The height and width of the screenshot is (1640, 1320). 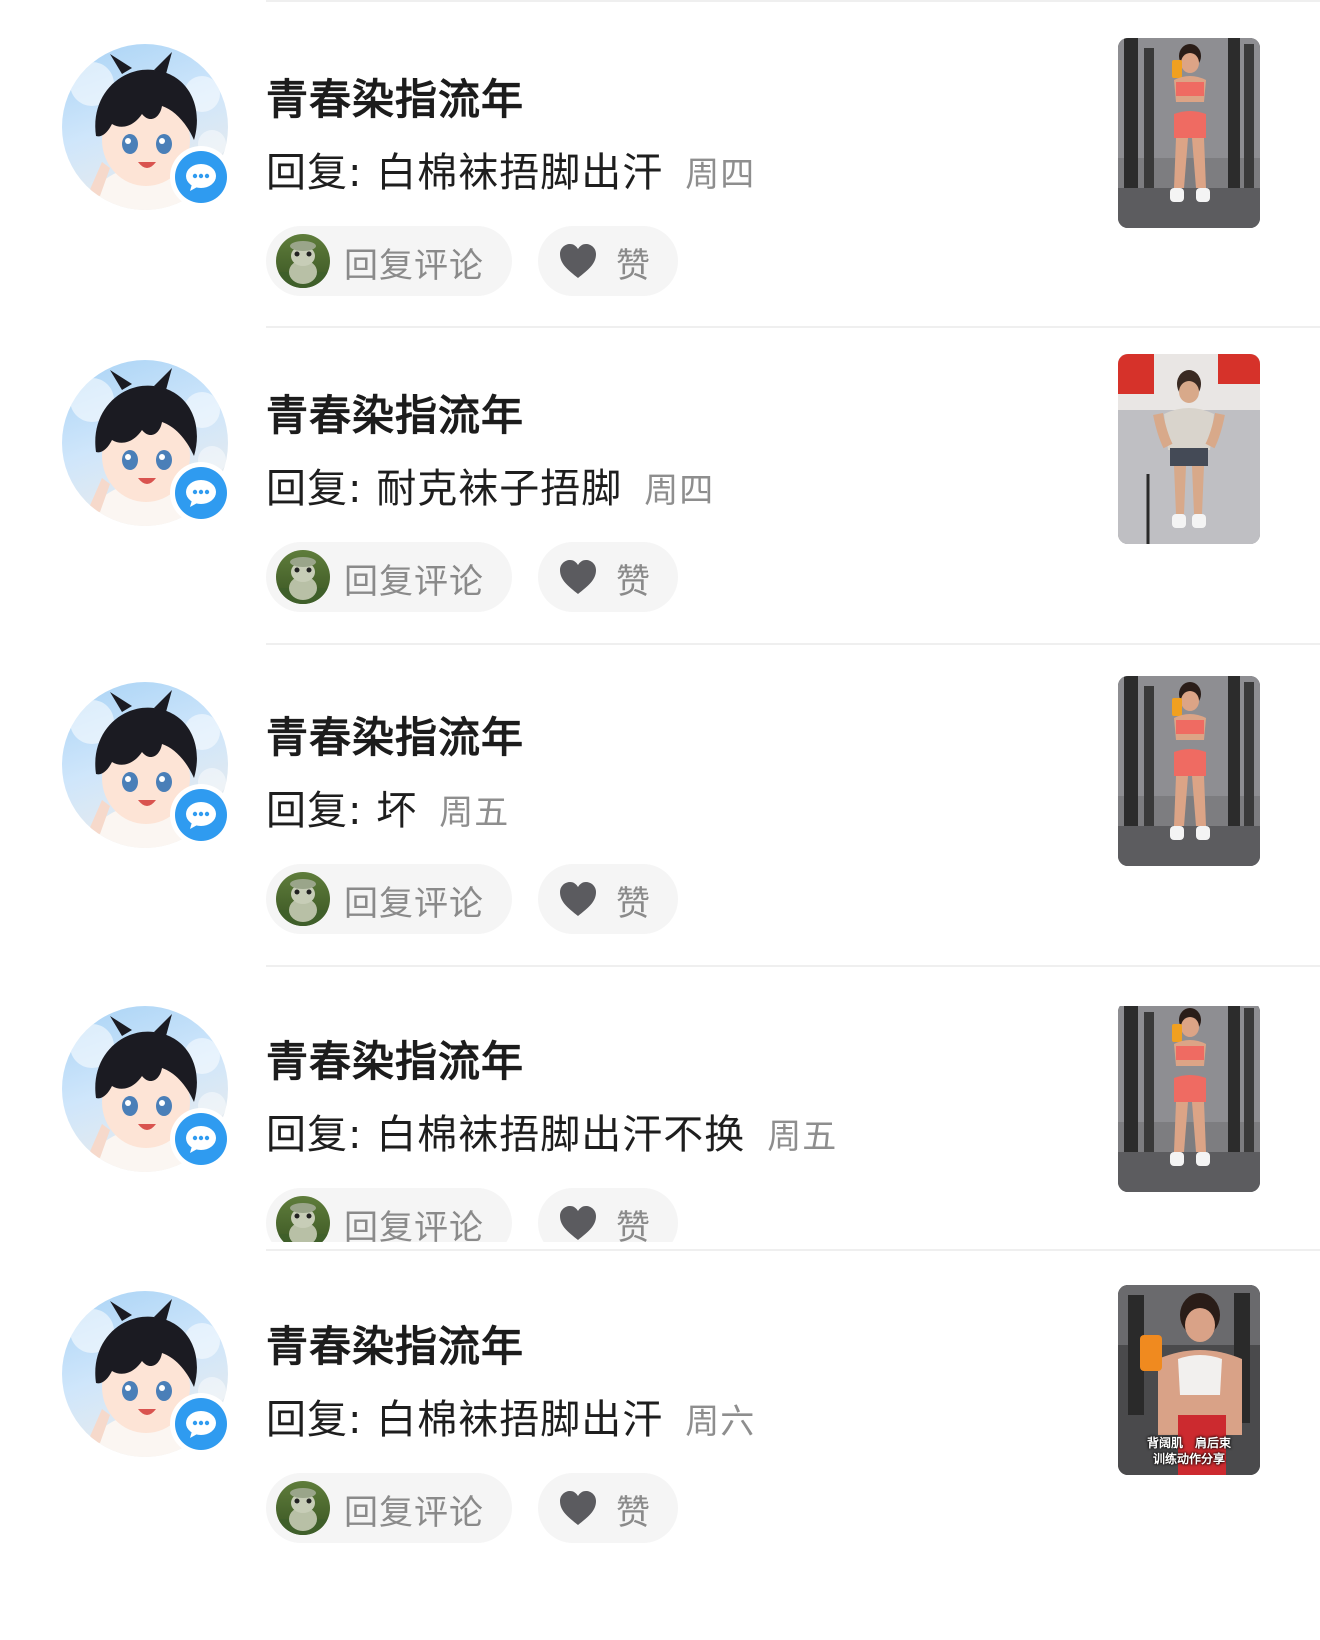 I want to click on reply-line: 回复: 白棉袜捂脚出汗 周四, so click(x=510, y=169).